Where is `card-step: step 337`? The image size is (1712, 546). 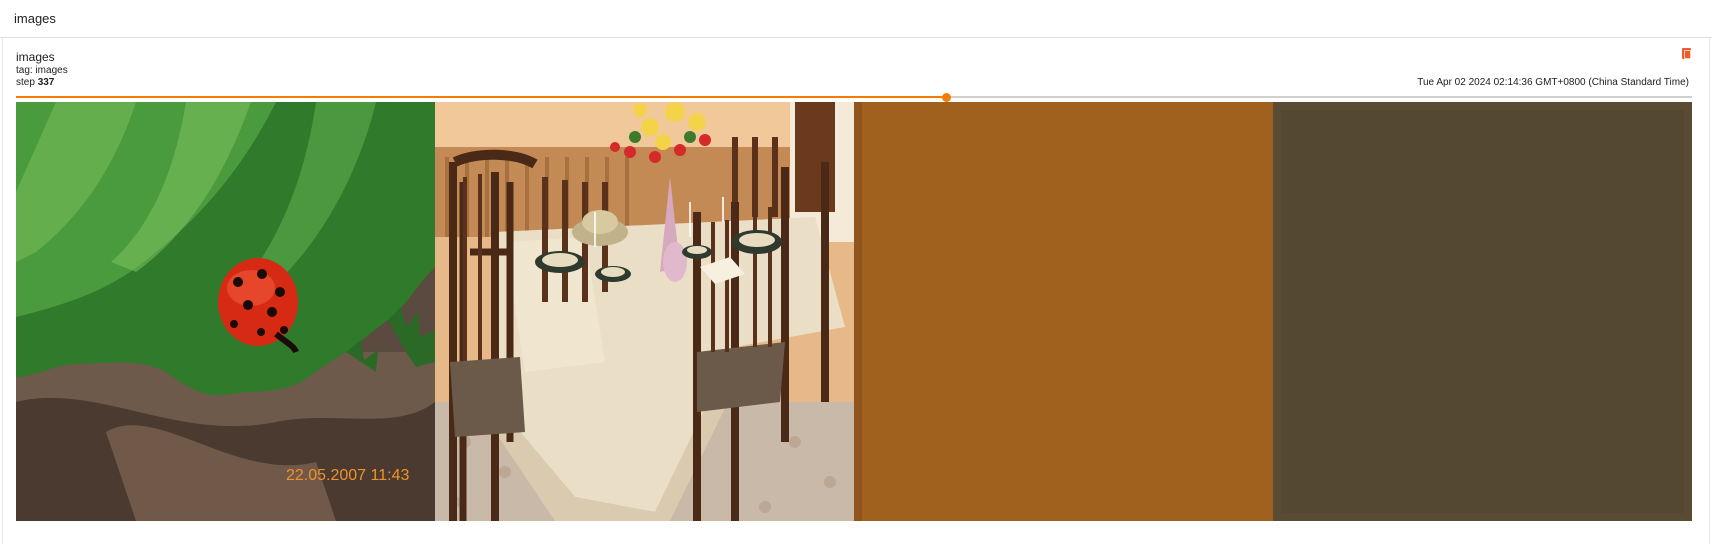 card-step: step 337 is located at coordinates (35, 82).